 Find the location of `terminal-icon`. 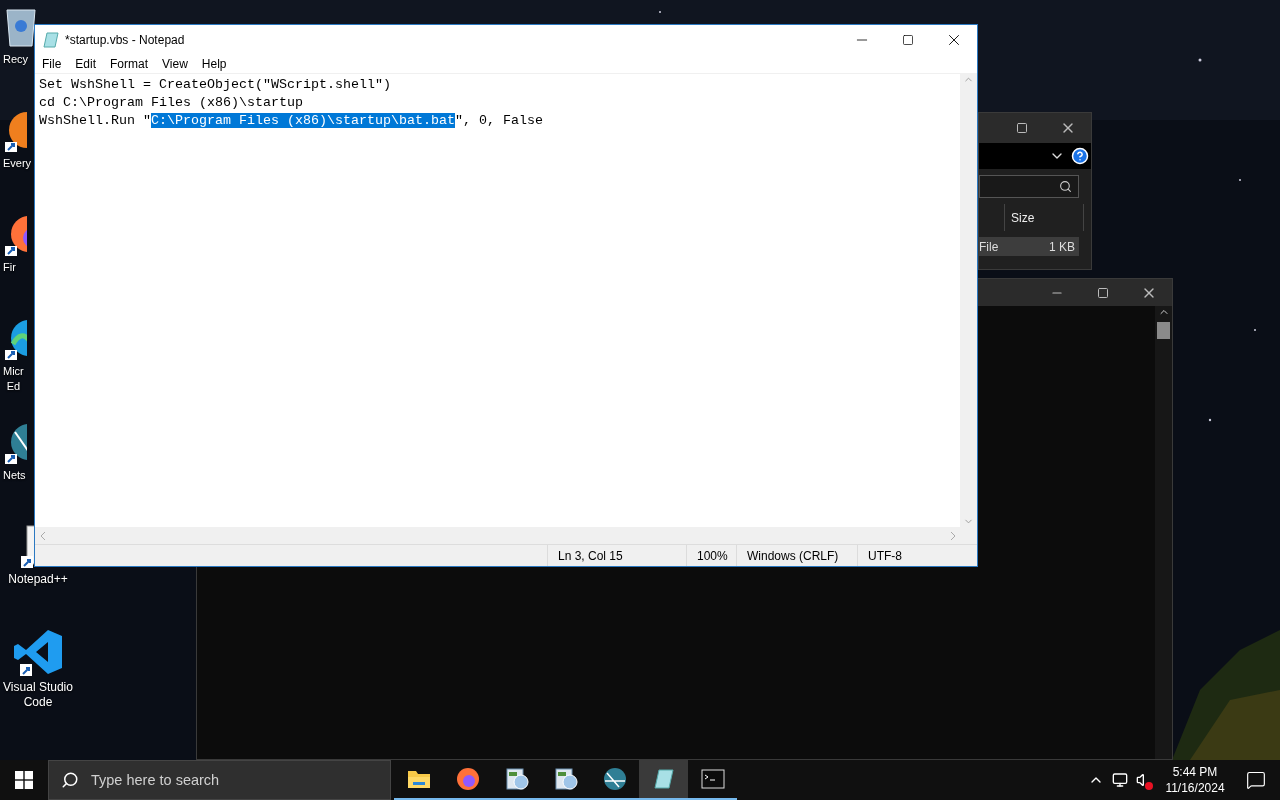

terminal-icon is located at coordinates (712, 779).